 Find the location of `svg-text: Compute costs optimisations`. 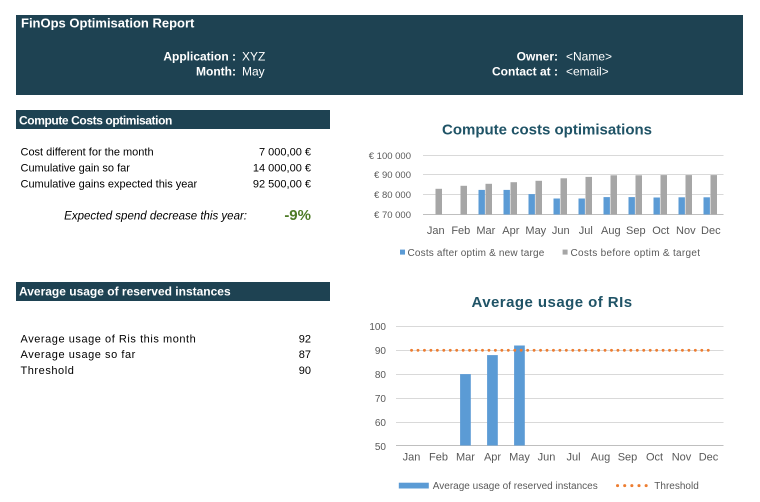

svg-text: Compute costs optimisations is located at coordinates (547, 130).